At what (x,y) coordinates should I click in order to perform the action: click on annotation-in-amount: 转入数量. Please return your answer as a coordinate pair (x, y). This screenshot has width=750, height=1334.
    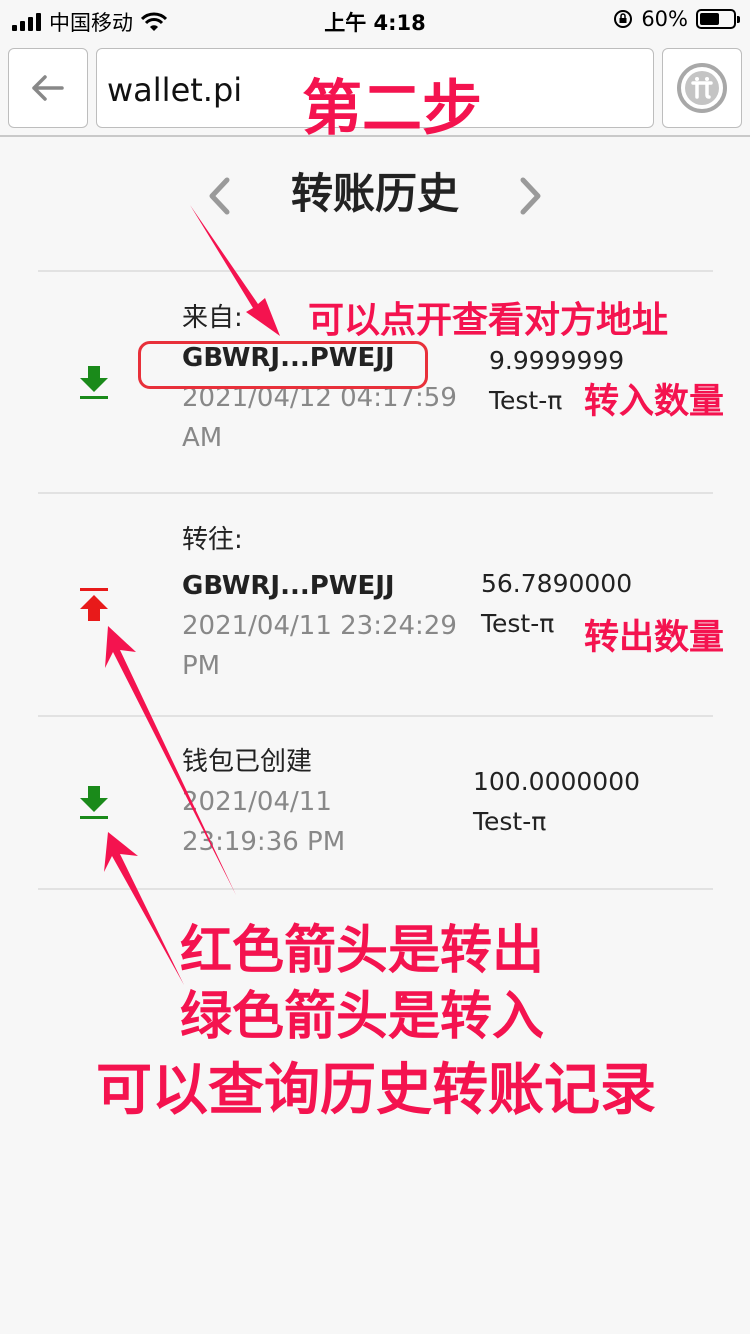
    Looking at the image, I should click on (654, 402).